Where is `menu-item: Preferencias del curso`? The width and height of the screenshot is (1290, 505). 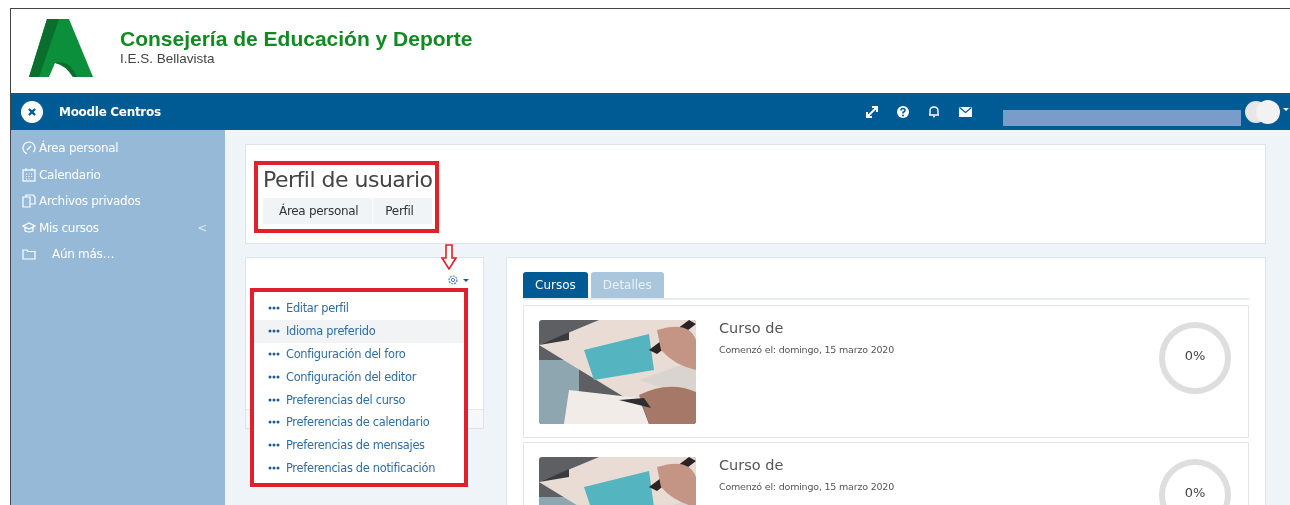 menu-item: Preferencias del curso is located at coordinates (359, 399).